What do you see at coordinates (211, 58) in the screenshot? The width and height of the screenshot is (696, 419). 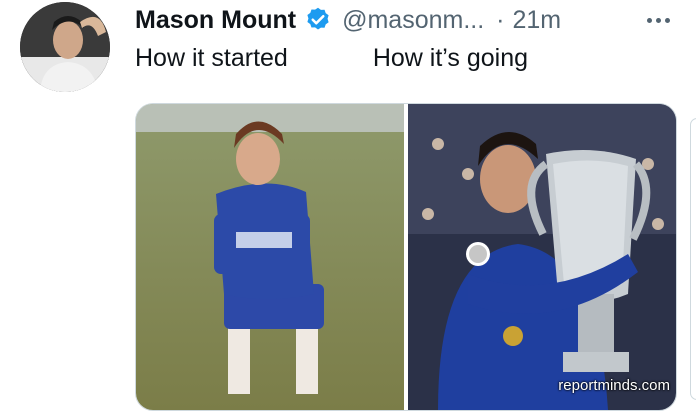 I see `tweet-text-left: How it started` at bounding box center [211, 58].